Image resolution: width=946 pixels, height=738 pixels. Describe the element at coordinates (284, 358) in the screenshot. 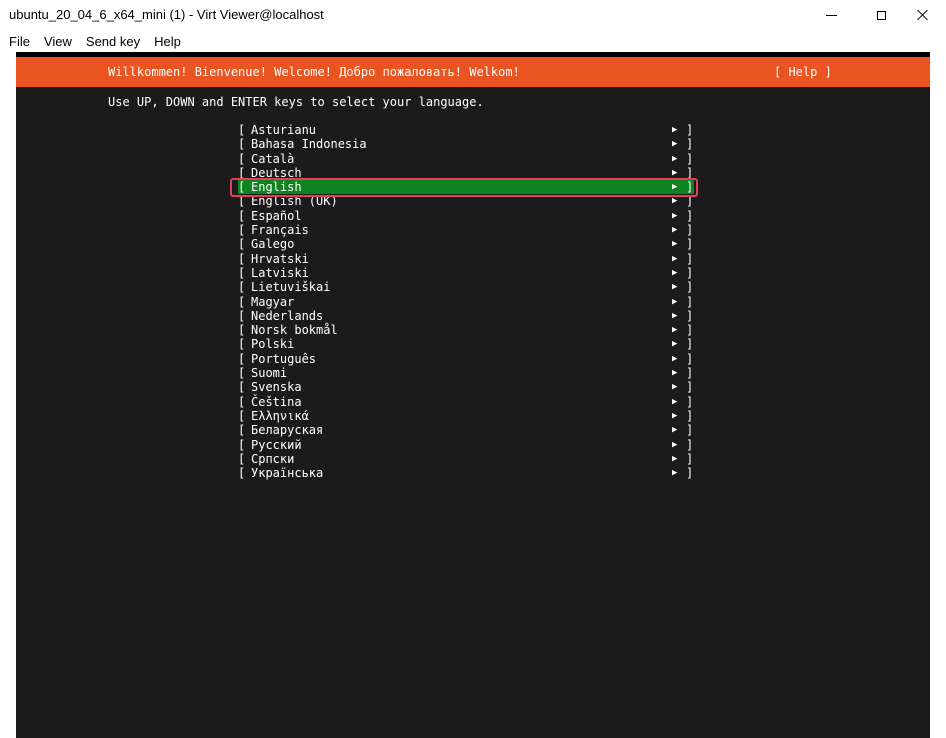

I see `language-label: Português` at that location.